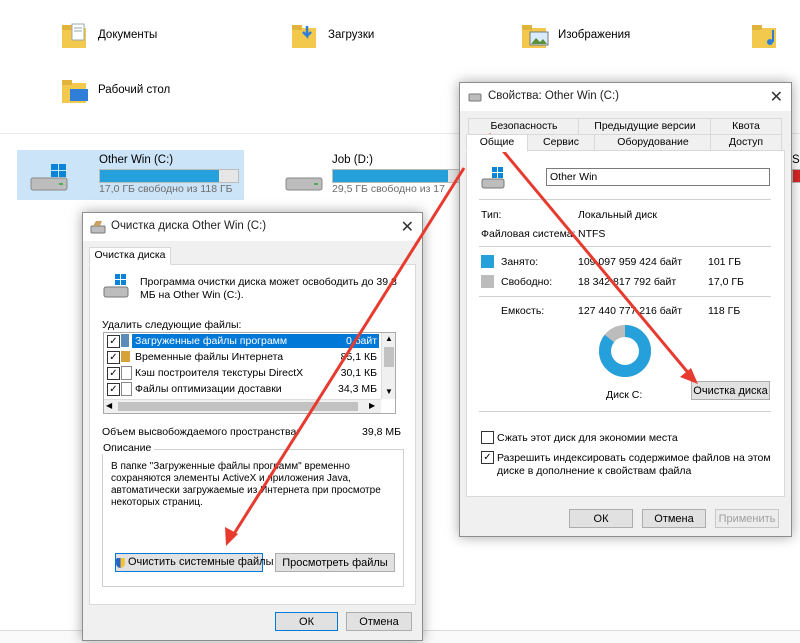 This screenshot has width=800, height=643. Describe the element at coordinates (561, 142) in the screenshot. I see `tab-service: Сервис` at that location.